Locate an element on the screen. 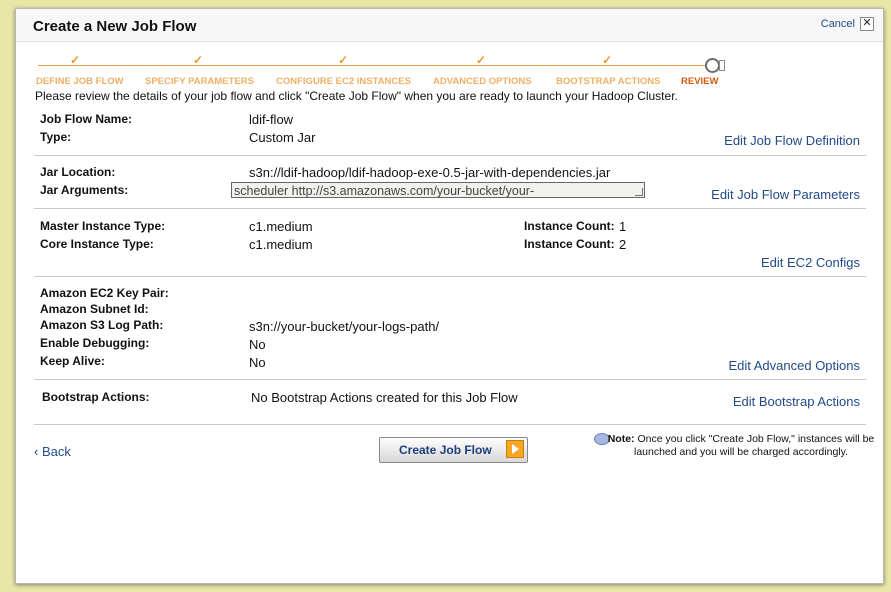 The height and width of the screenshot is (592, 891). resize-handle-icon is located at coordinates (639, 192).